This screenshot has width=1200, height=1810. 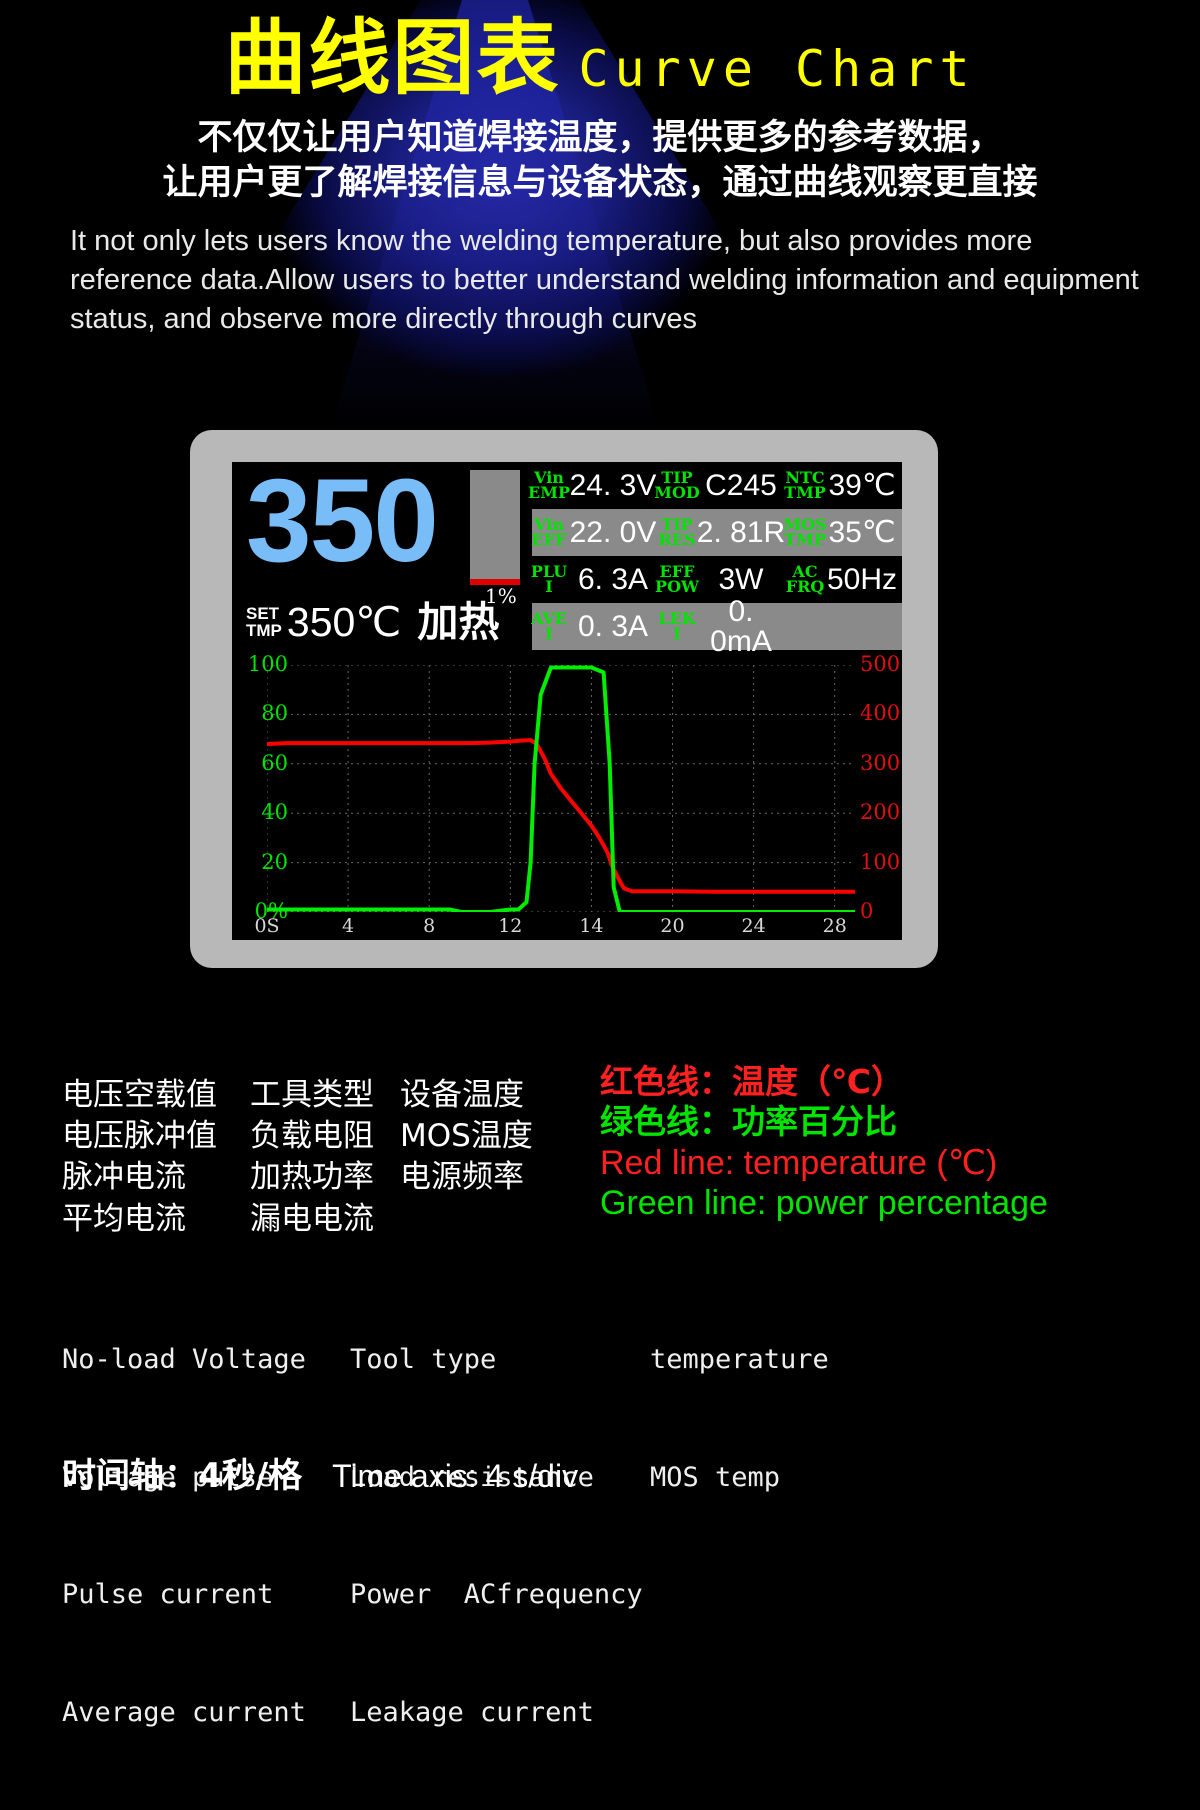 What do you see at coordinates (184, 1712) in the screenshot?
I see `legend-en-cell: Average current` at bounding box center [184, 1712].